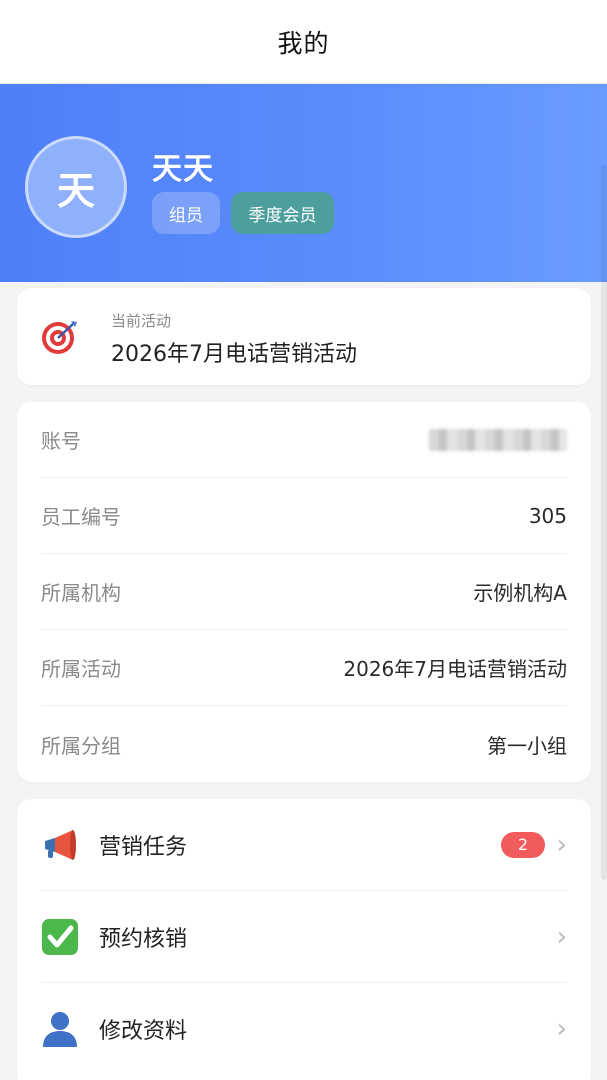 Image resolution: width=607 pixels, height=1080 pixels. Describe the element at coordinates (60, 845) in the screenshot. I see `megaphone-icon` at that location.